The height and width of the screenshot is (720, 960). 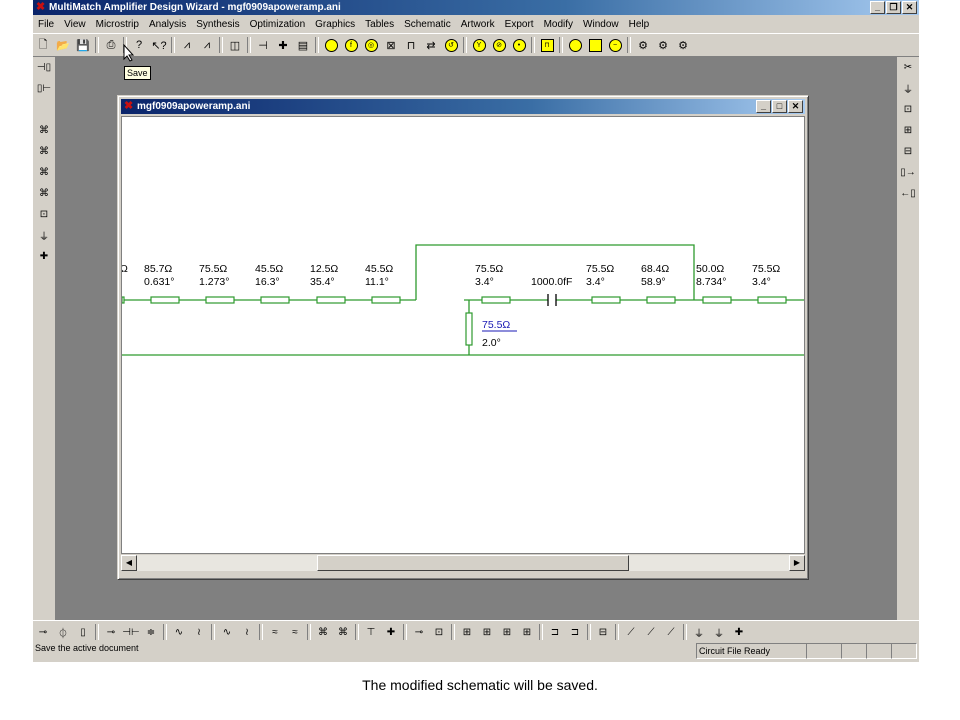 What do you see at coordinates (908, 172) in the screenshot?
I see `arrow-out-icon: ▯→` at bounding box center [908, 172].